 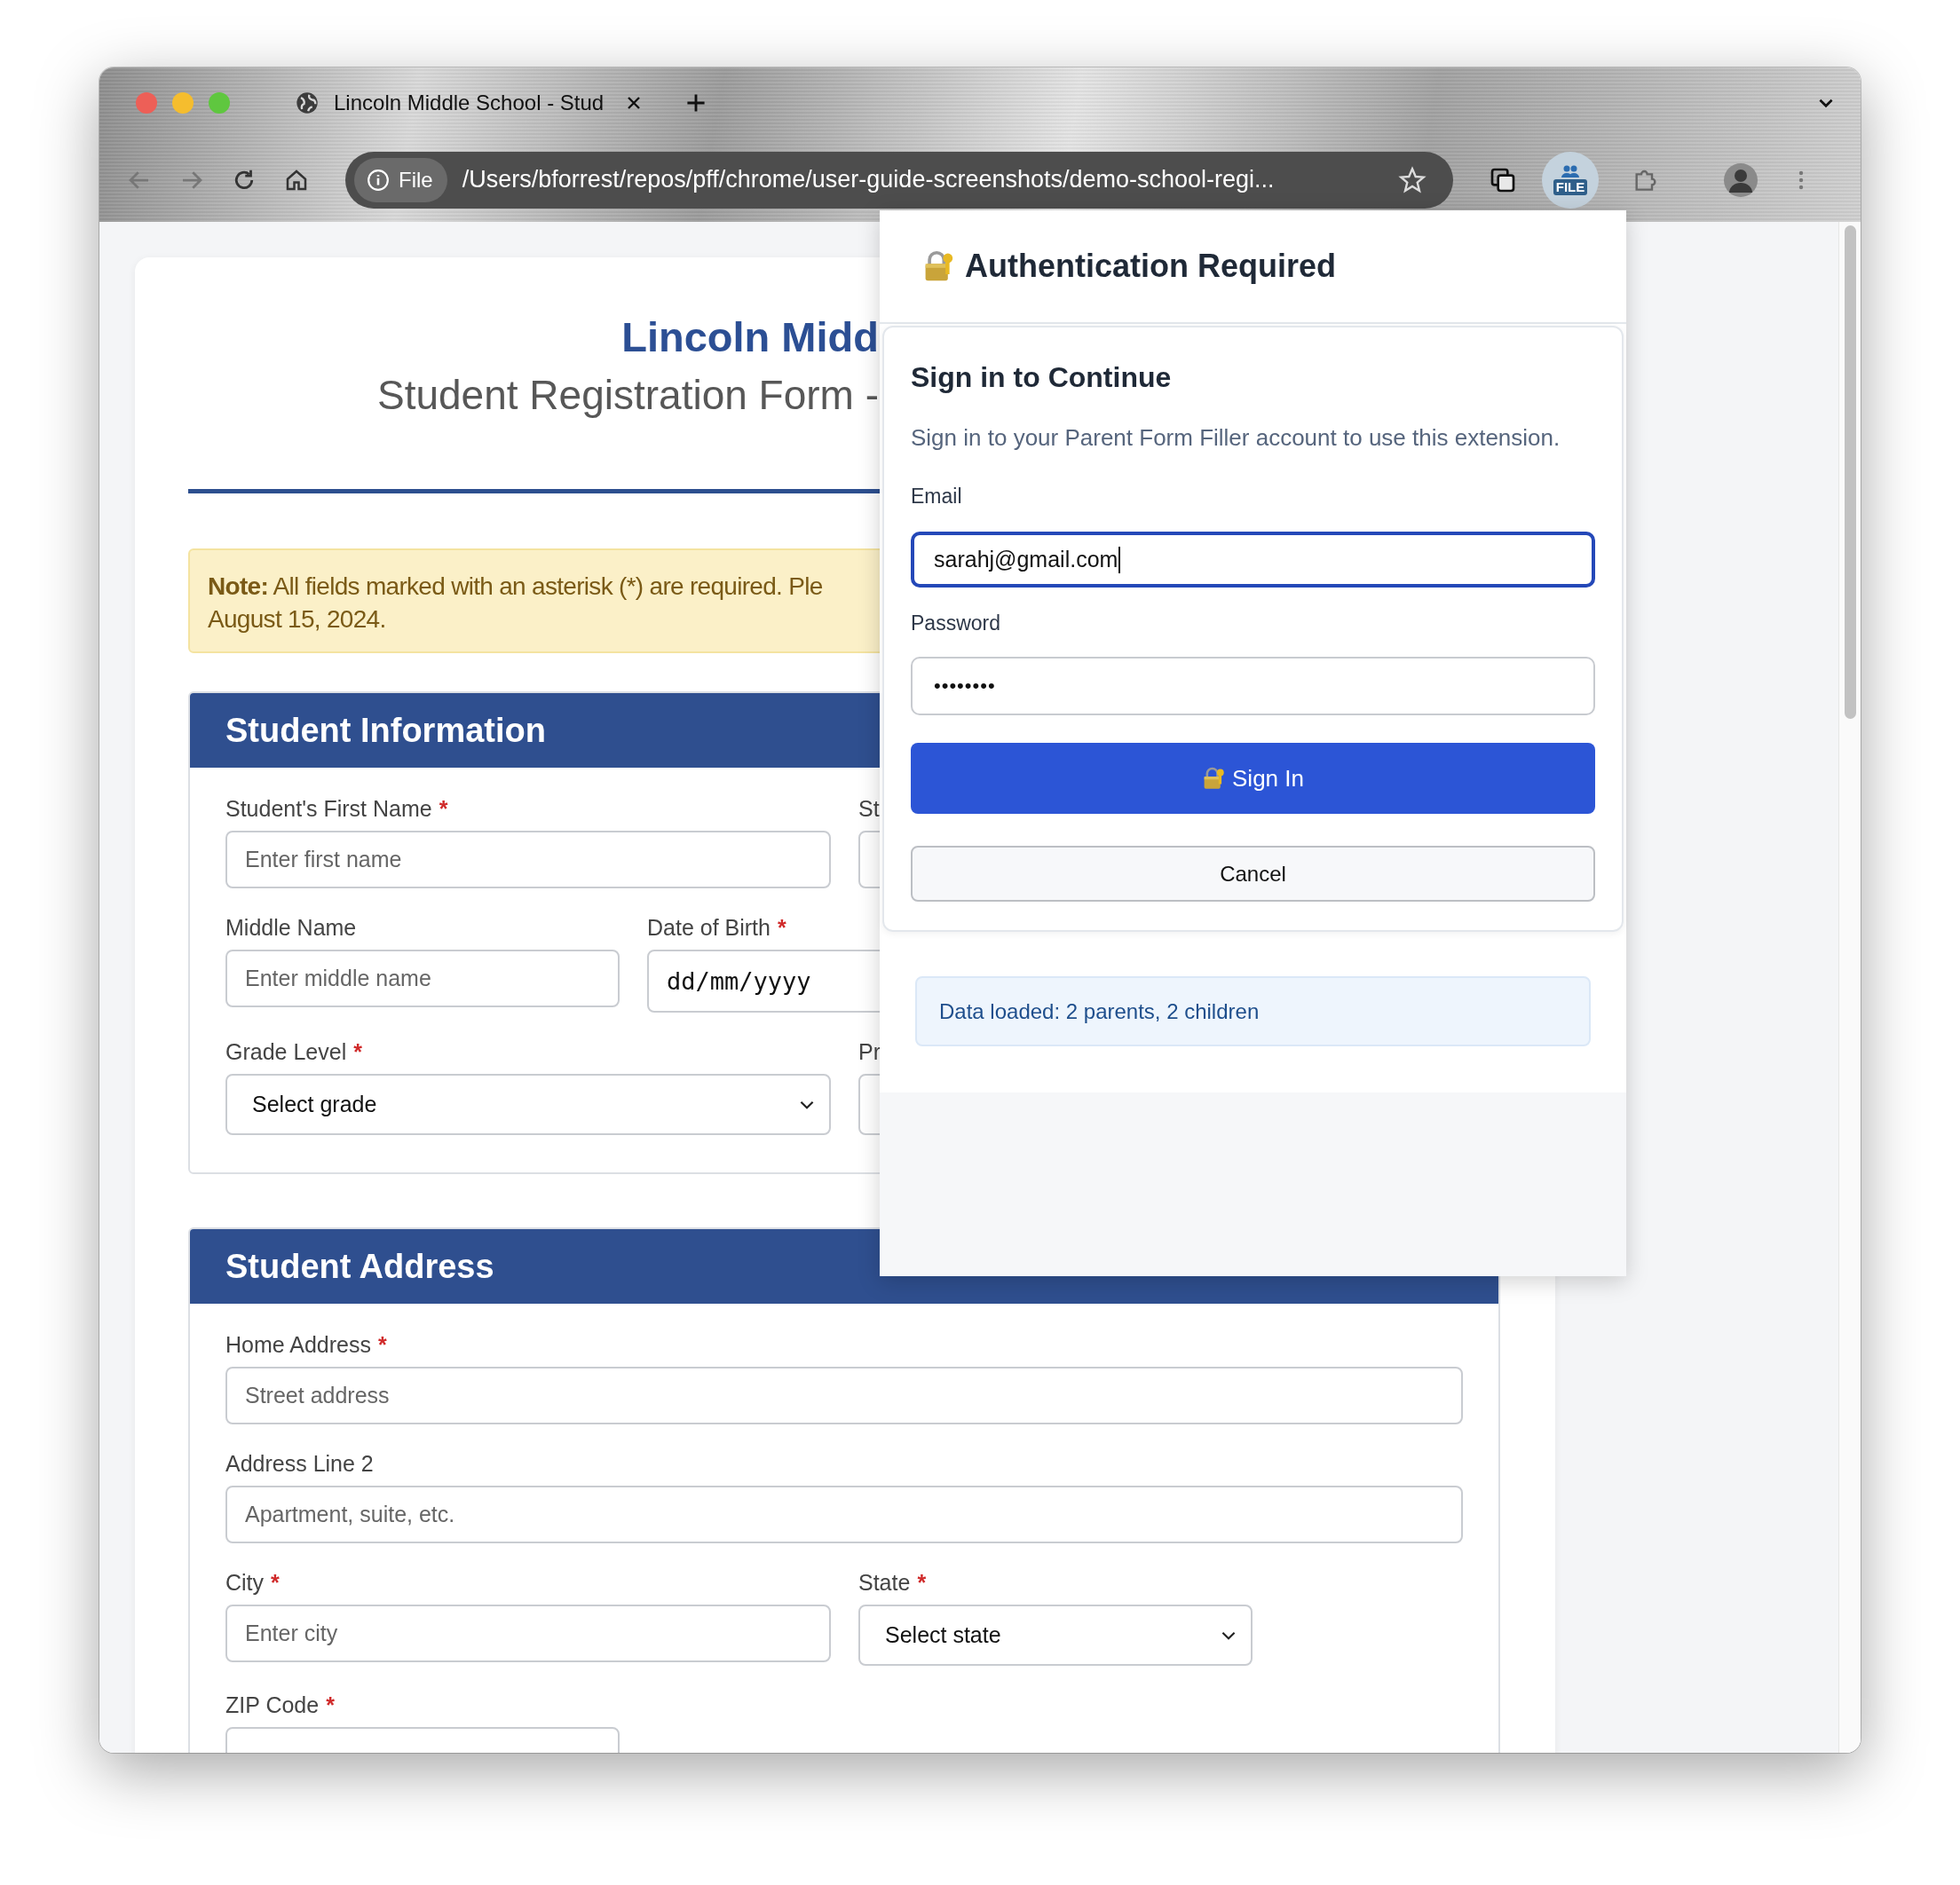 I want to click on text-field: Enter first name, so click(x=528, y=859).